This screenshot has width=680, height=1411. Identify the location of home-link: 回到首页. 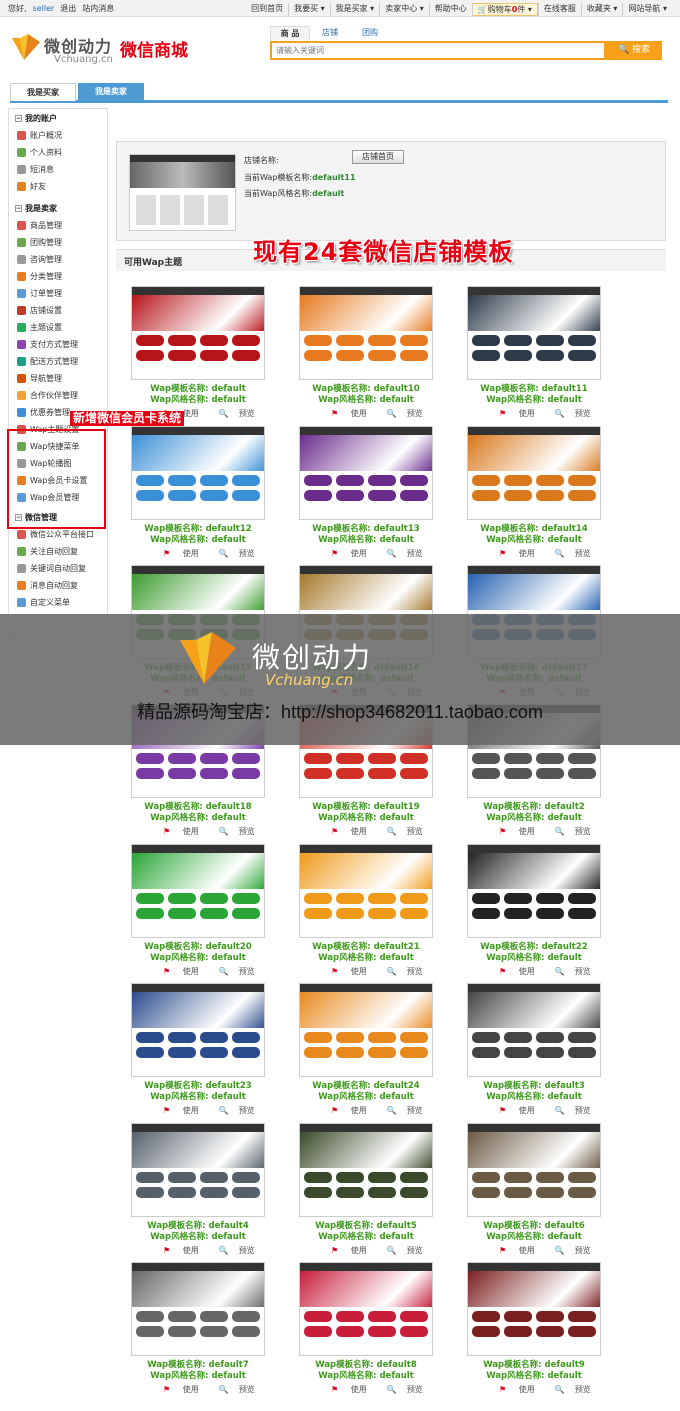
(267, 9).